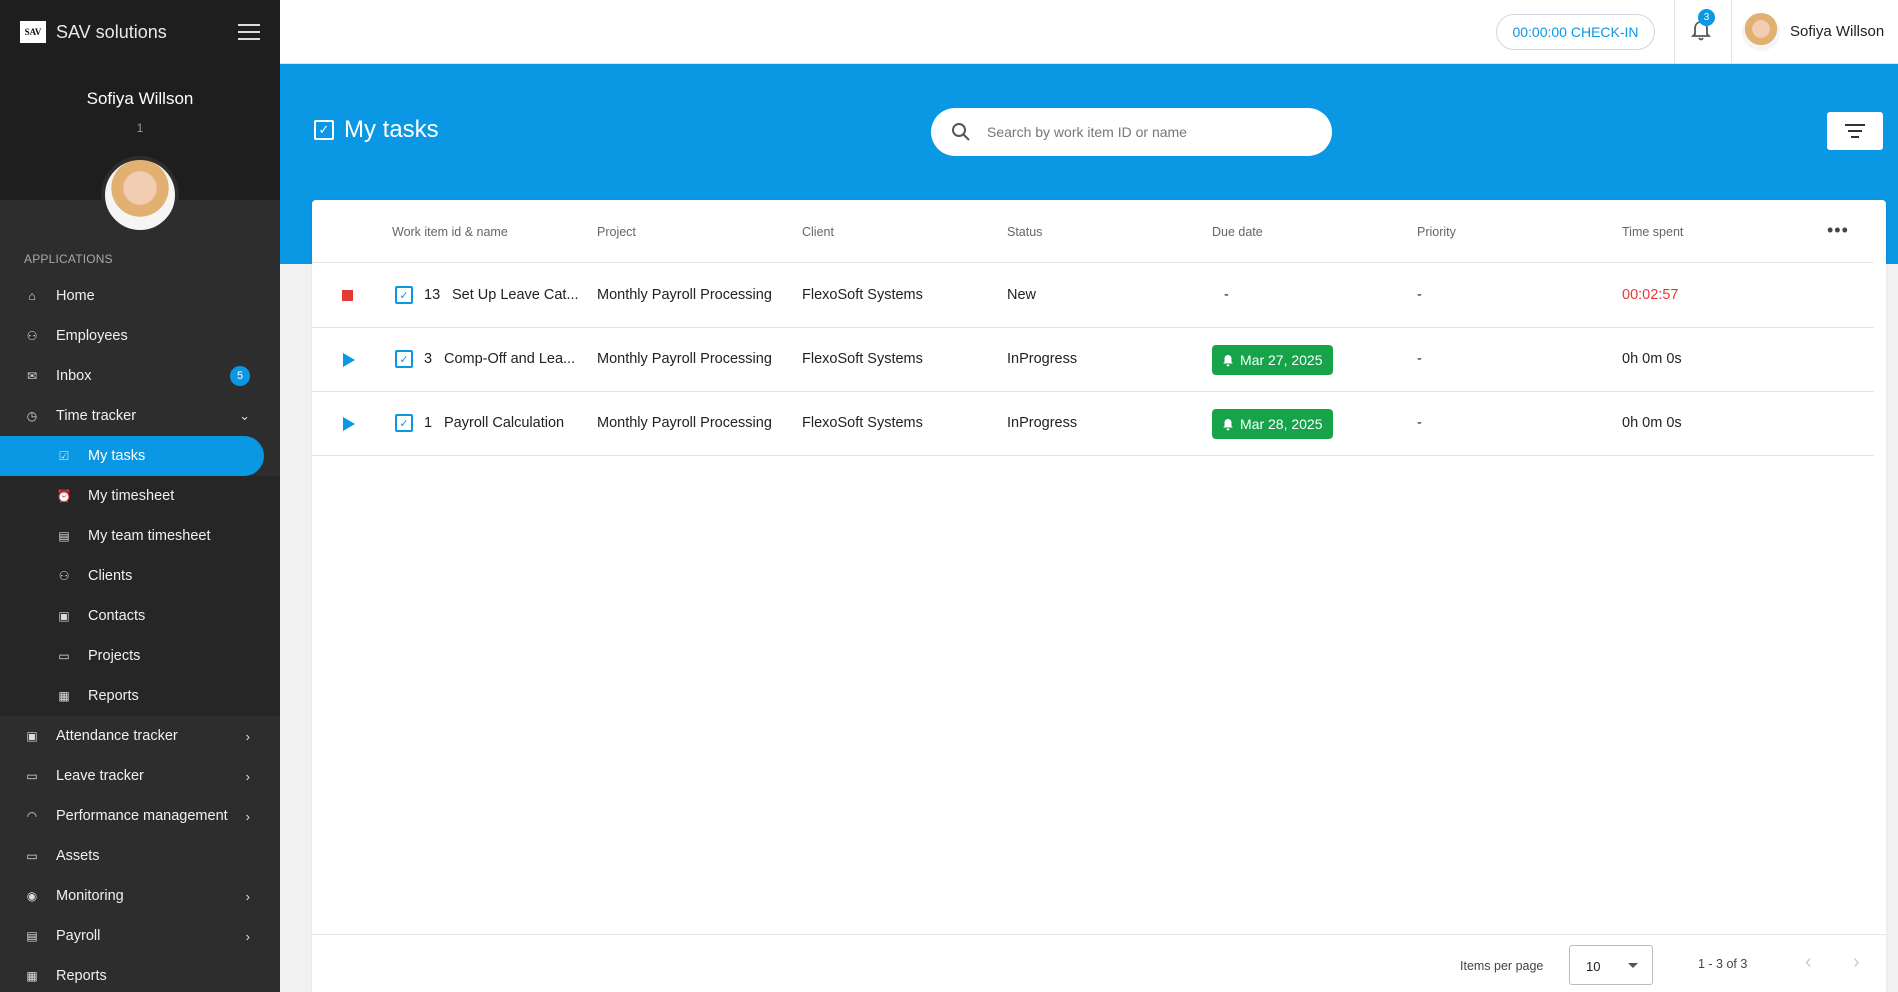 The height and width of the screenshot is (992, 1898). Describe the element at coordinates (140, 296) in the screenshot. I see `sidebar-item-home: ⌂ Home` at that location.